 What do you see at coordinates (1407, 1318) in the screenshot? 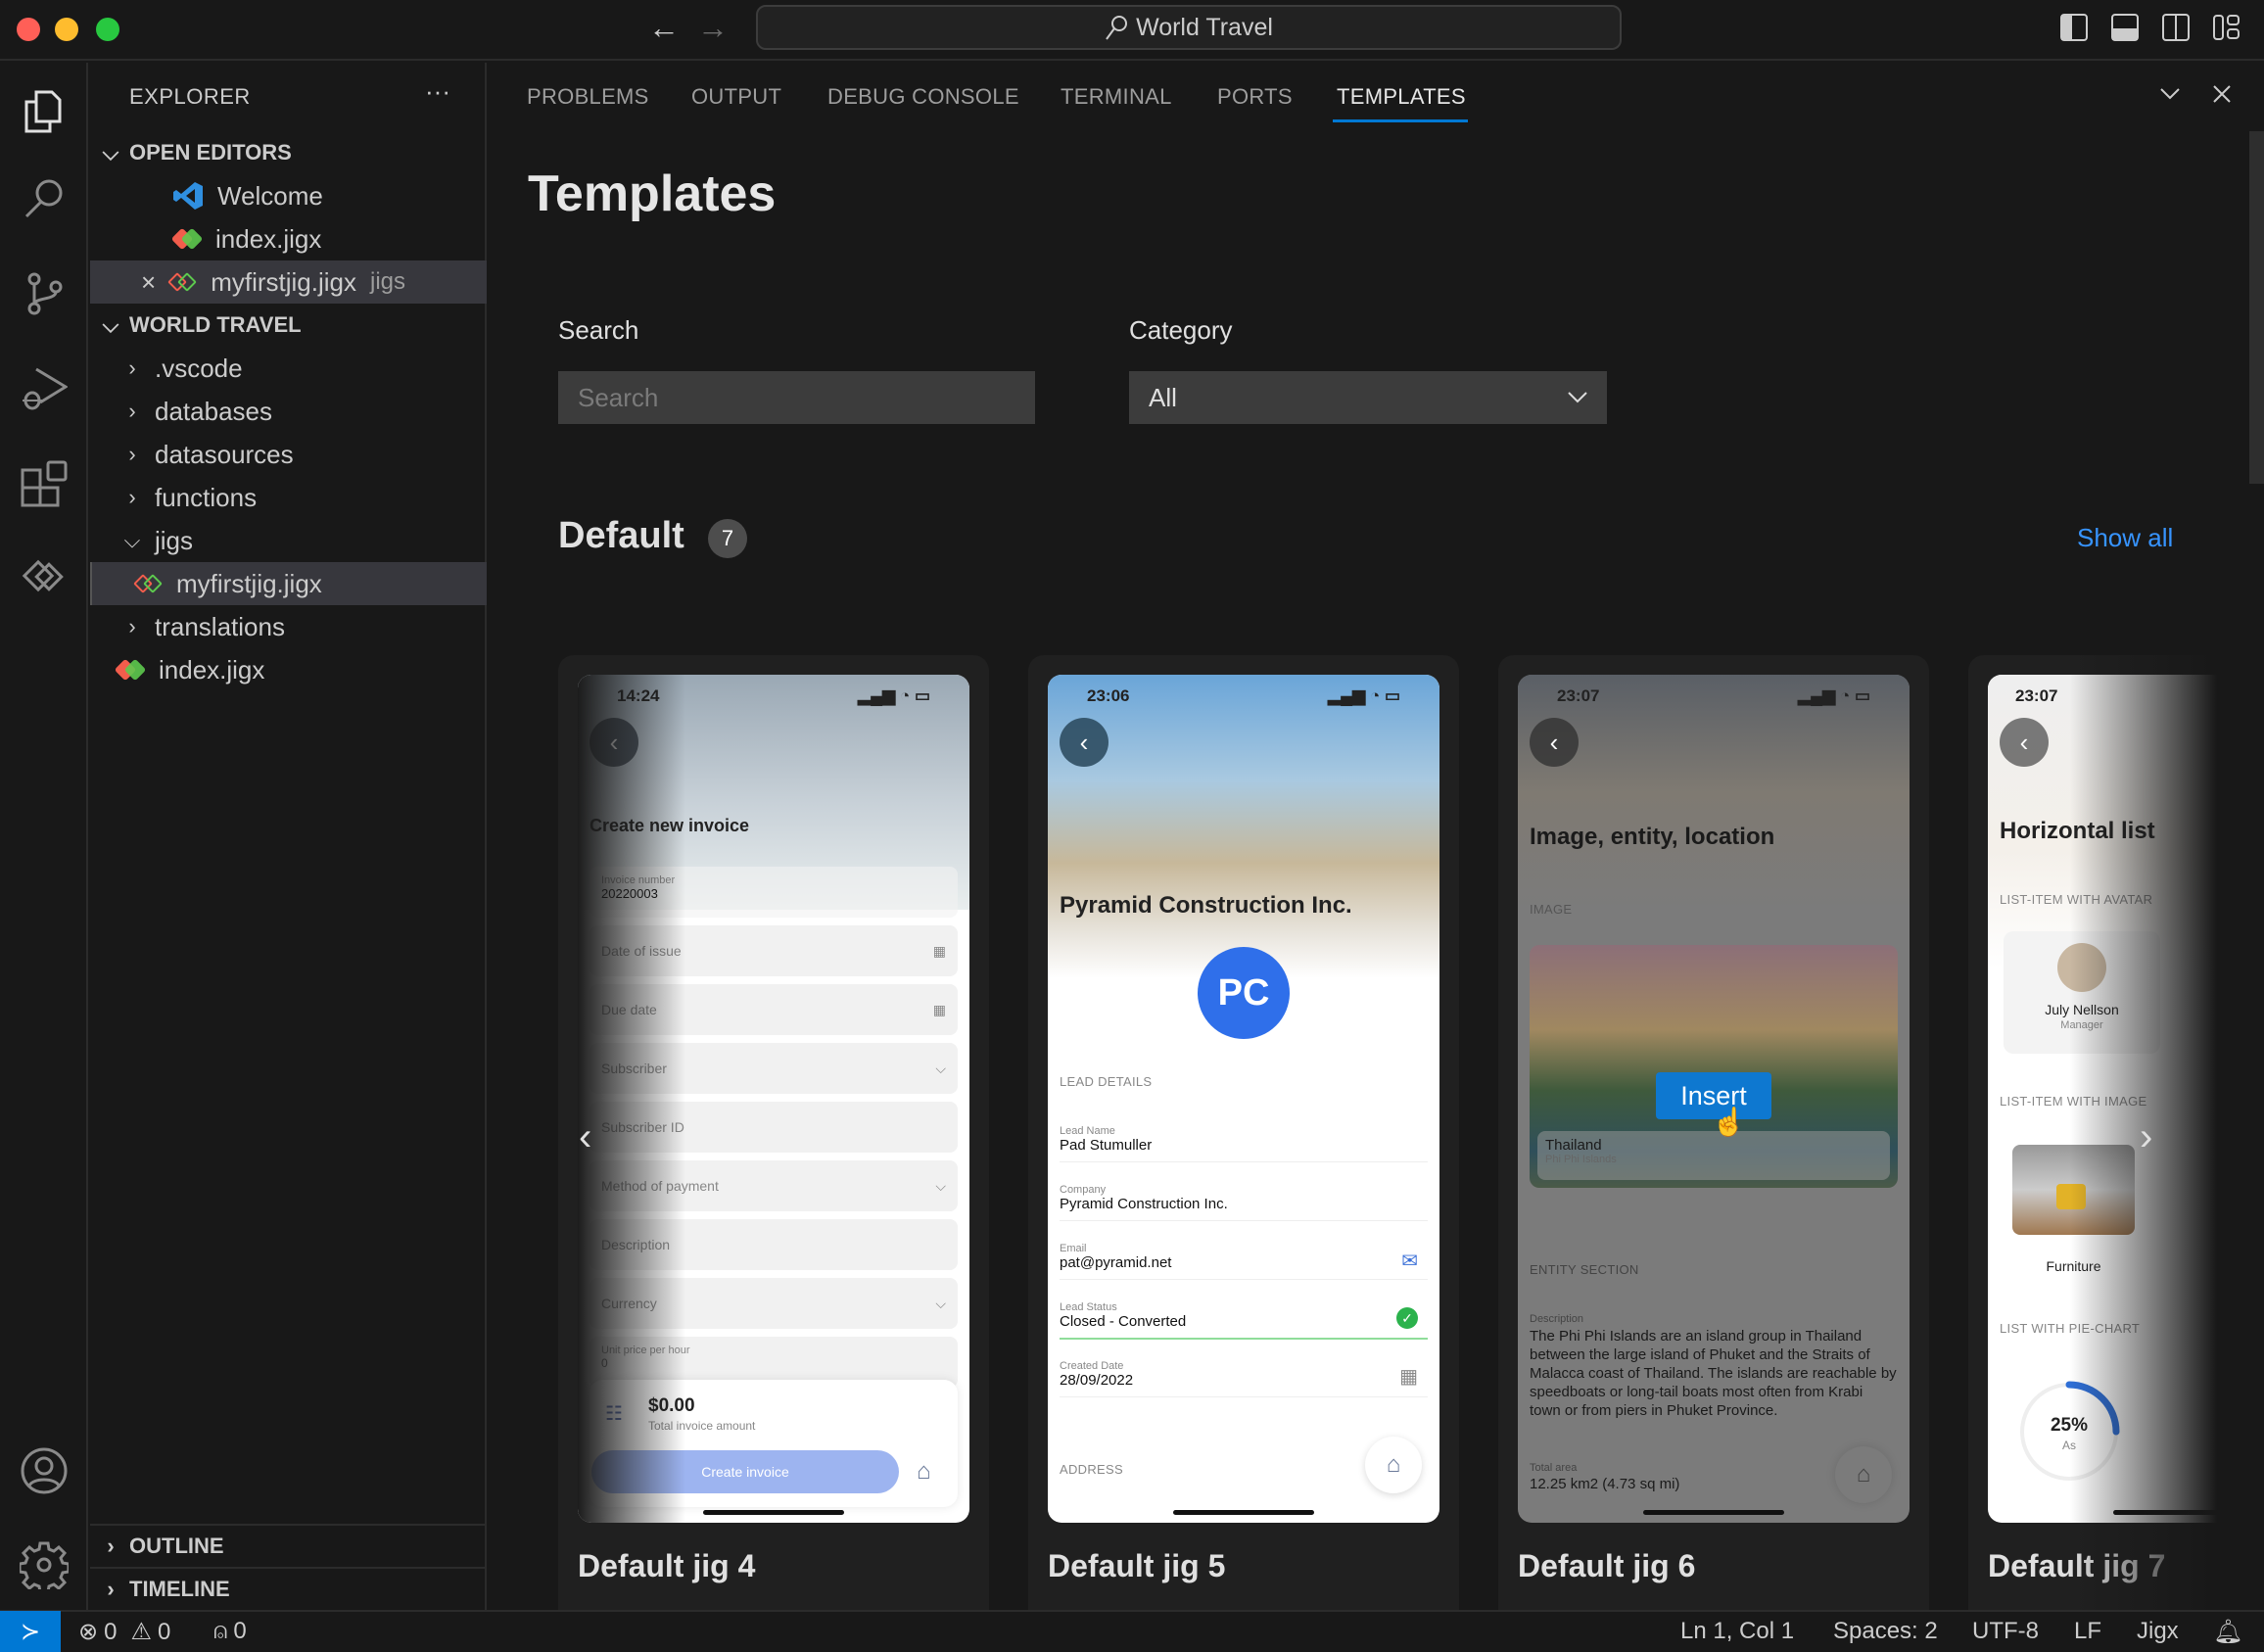
I see `check-circle-icon: ✓` at bounding box center [1407, 1318].